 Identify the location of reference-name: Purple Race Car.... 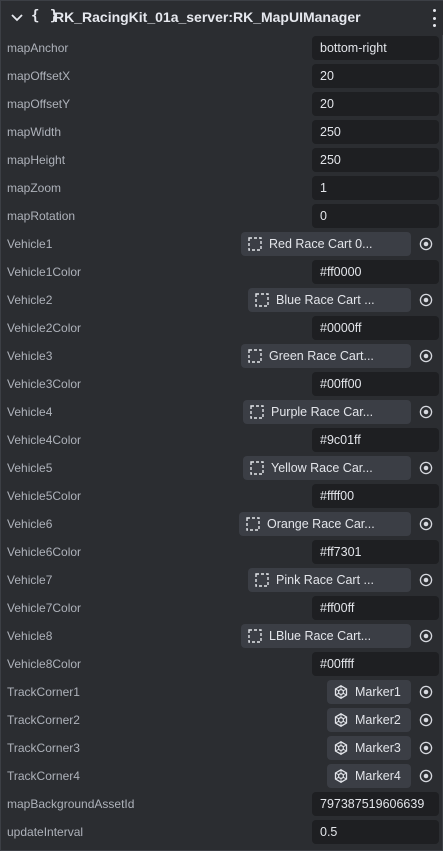
(322, 412).